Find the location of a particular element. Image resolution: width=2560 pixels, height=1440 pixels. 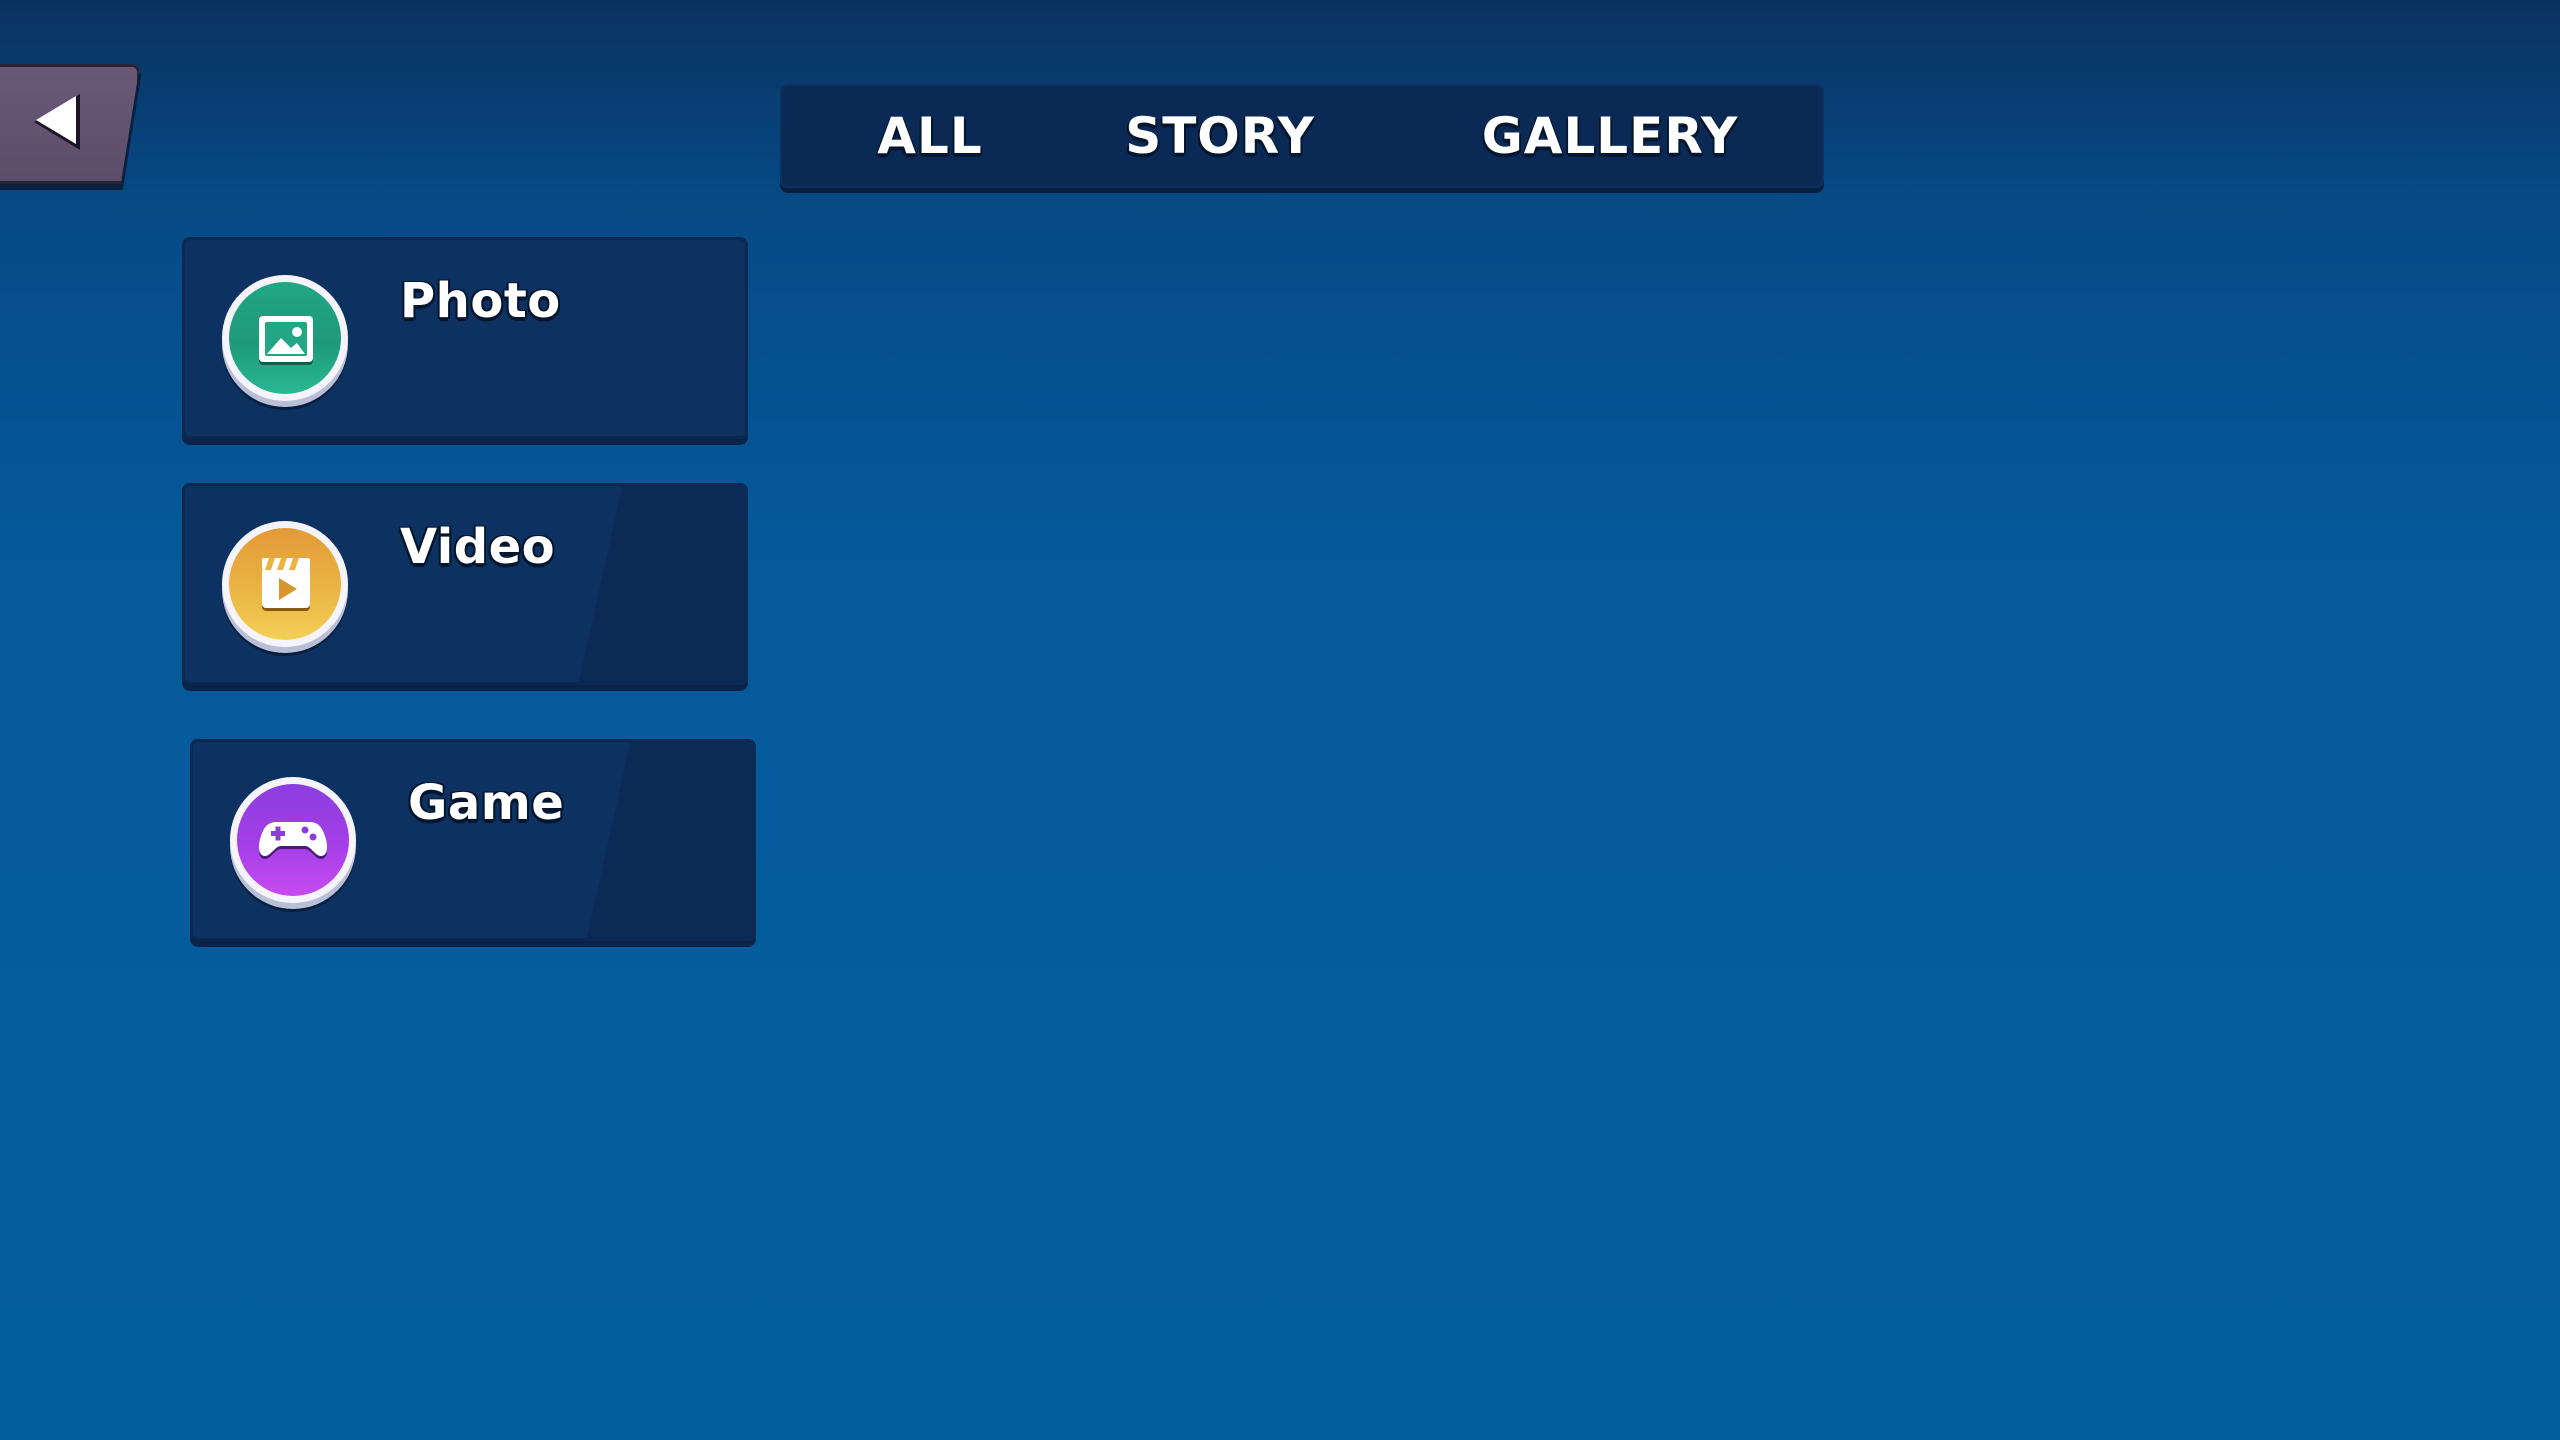

game-badge is located at coordinates (293, 840).